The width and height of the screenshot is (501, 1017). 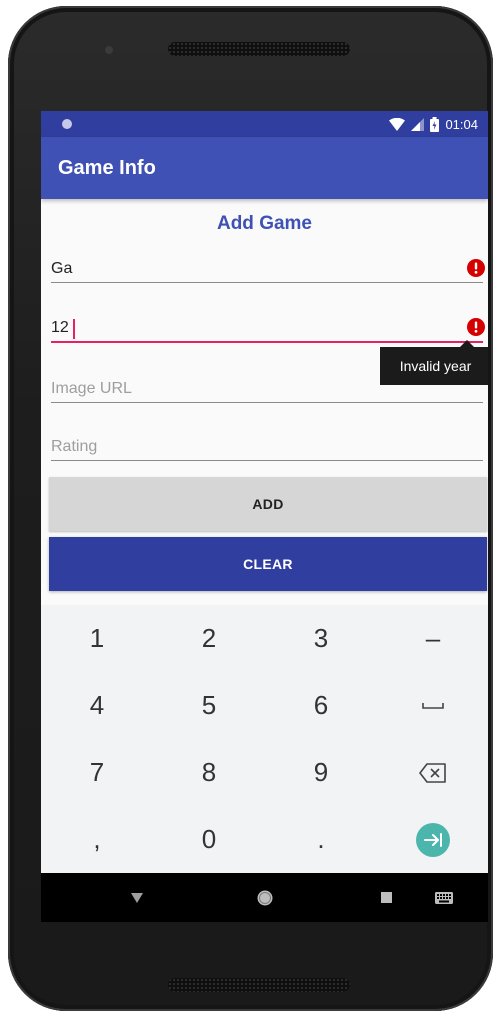 I want to click on game-name-field, so click(x=268, y=262).